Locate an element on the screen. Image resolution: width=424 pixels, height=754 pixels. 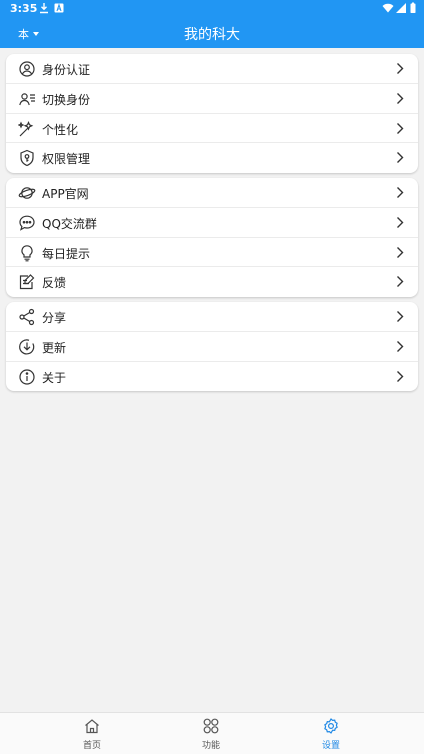
share-icon is located at coordinates (27, 317).